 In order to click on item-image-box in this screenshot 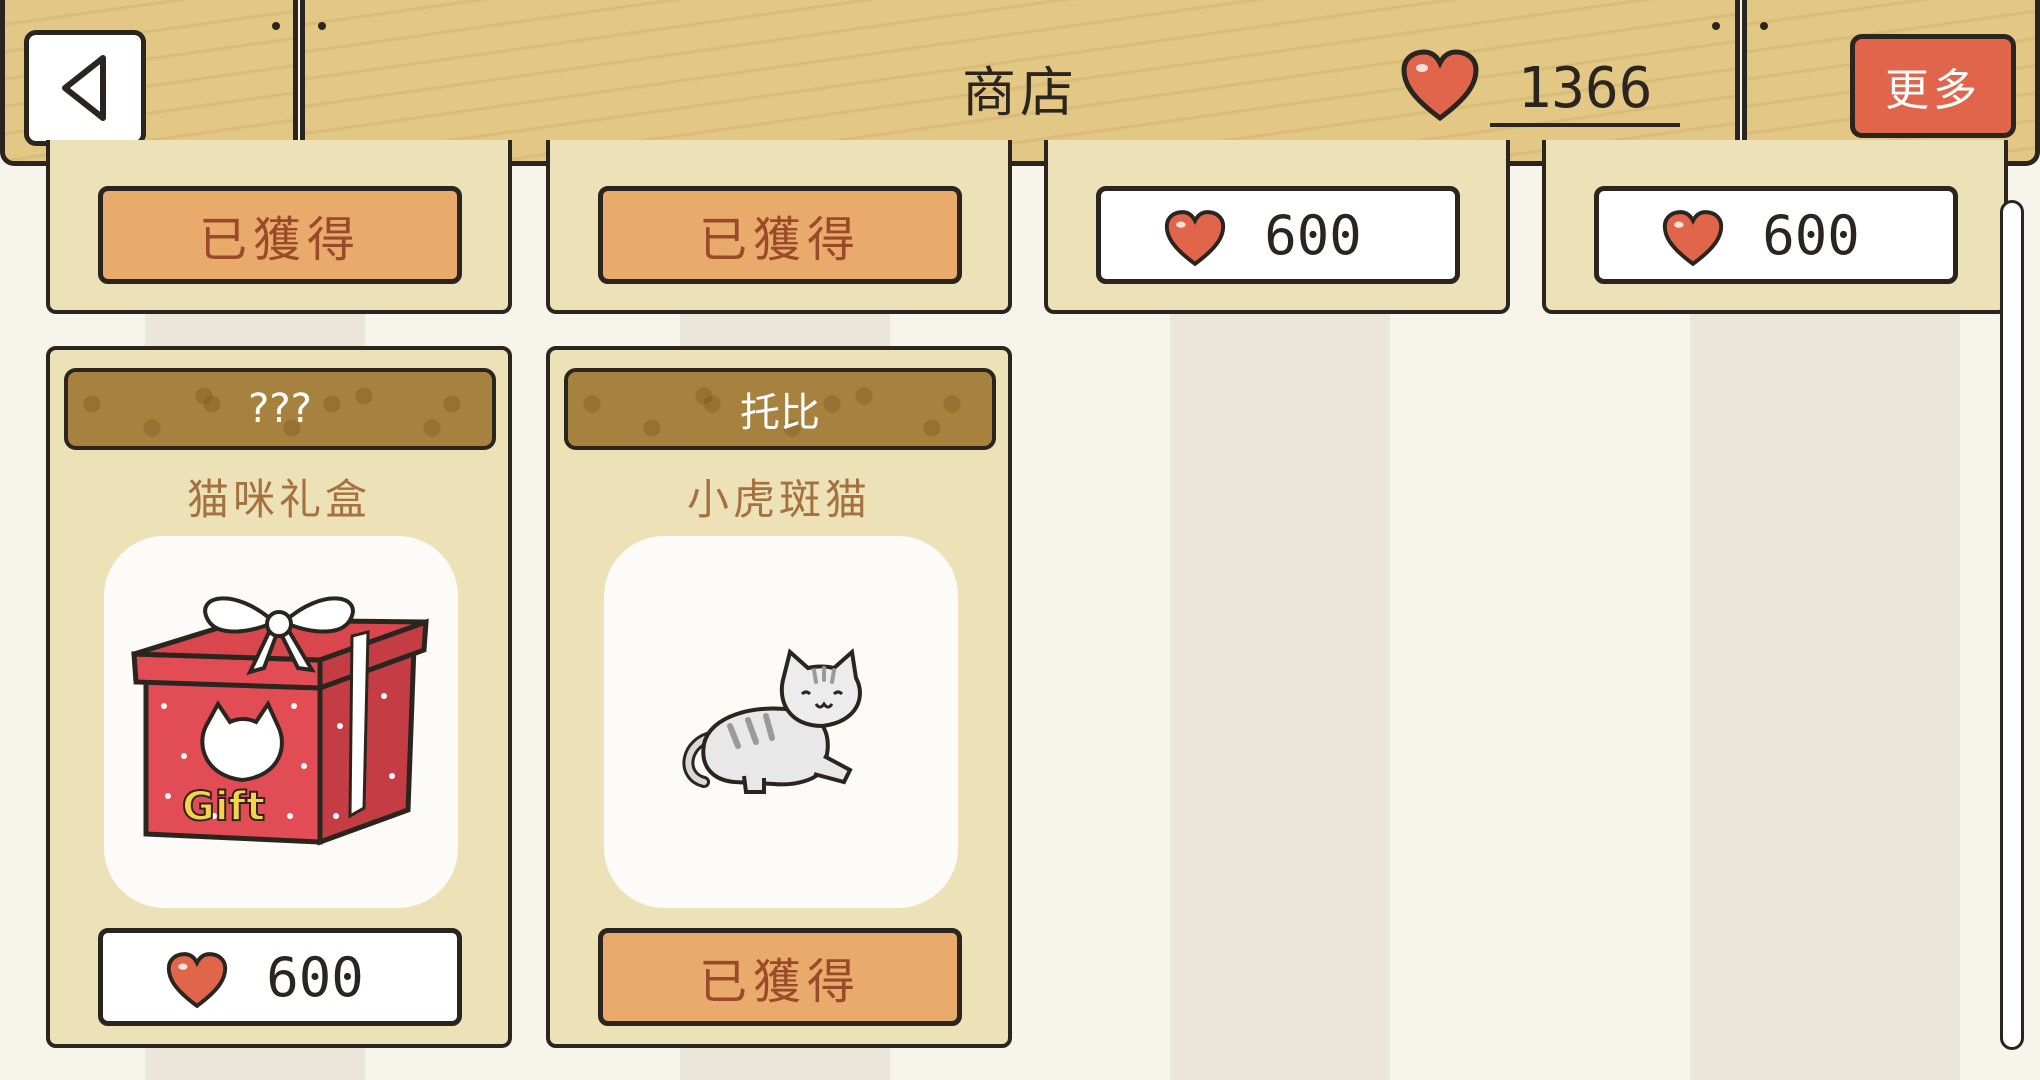, I will do `click(781, 722)`.